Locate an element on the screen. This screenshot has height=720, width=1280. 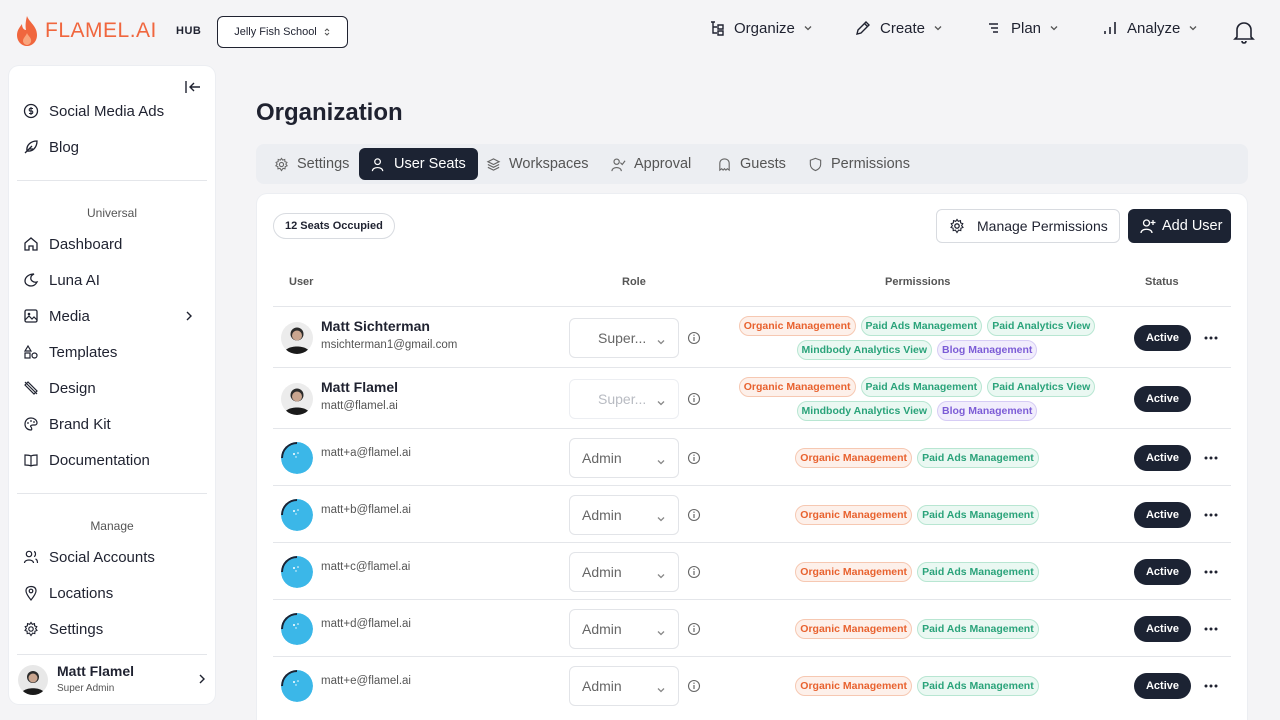
user-name: Matt Sichterman is located at coordinates (375, 325).